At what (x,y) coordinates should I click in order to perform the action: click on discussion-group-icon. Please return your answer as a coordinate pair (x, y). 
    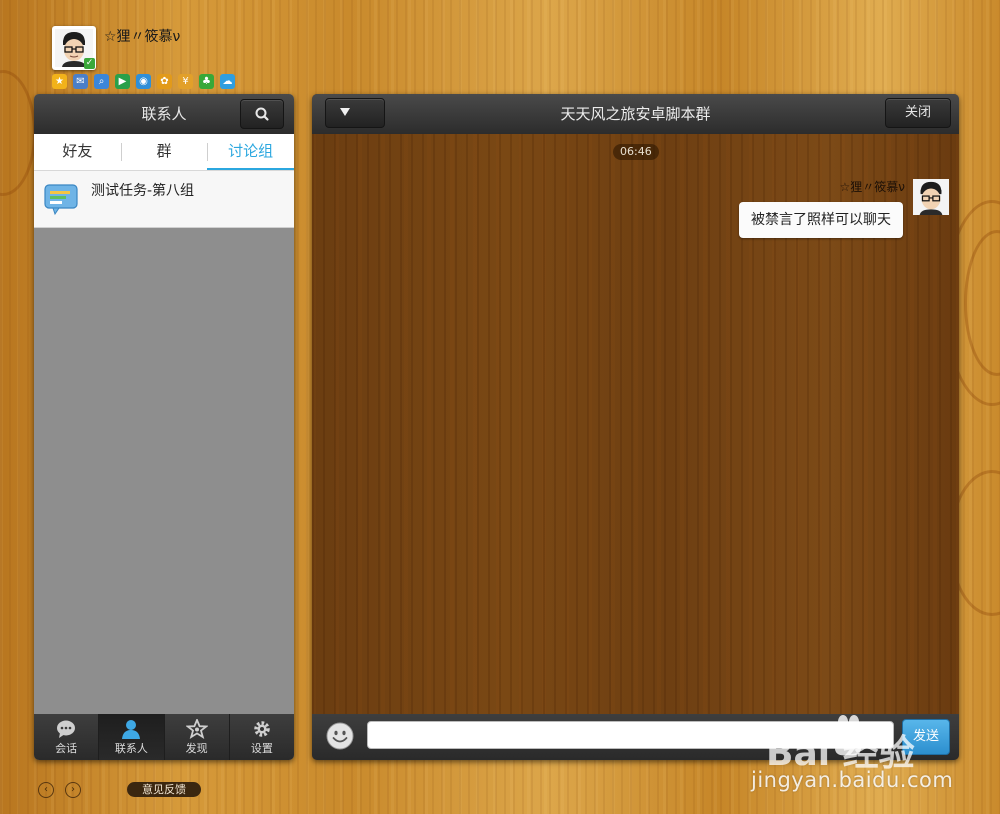
    Looking at the image, I should click on (61, 200).